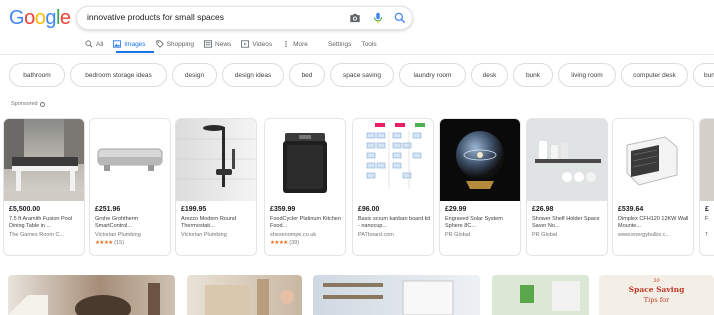  I want to click on tab-shopping: Shopping, so click(175, 44).